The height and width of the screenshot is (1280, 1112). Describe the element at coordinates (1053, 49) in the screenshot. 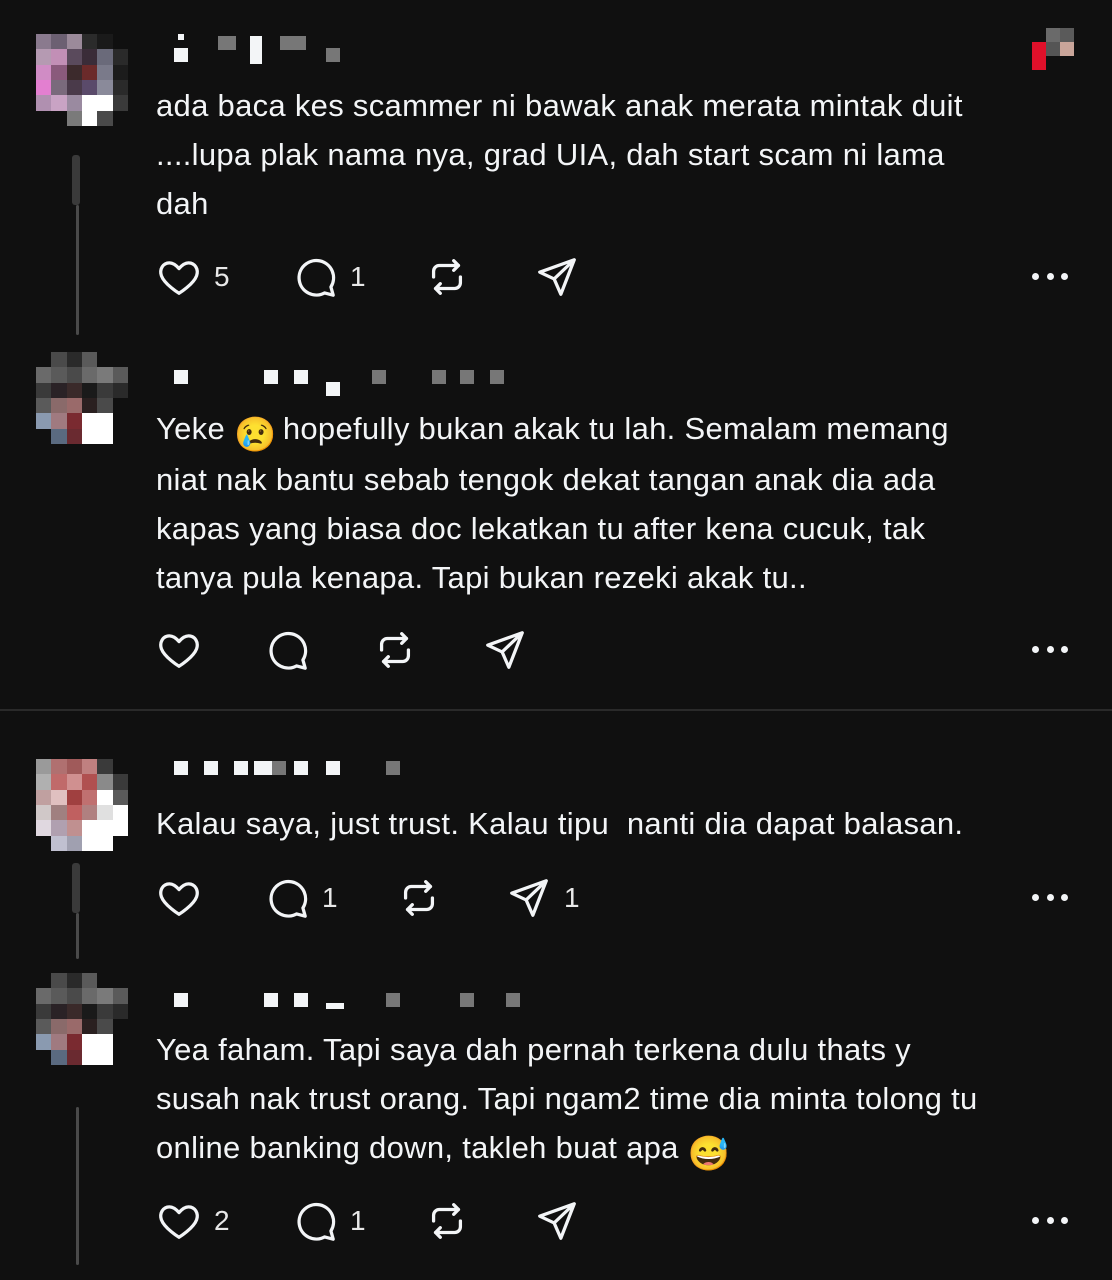

I see `redacted-corner-mark` at that location.